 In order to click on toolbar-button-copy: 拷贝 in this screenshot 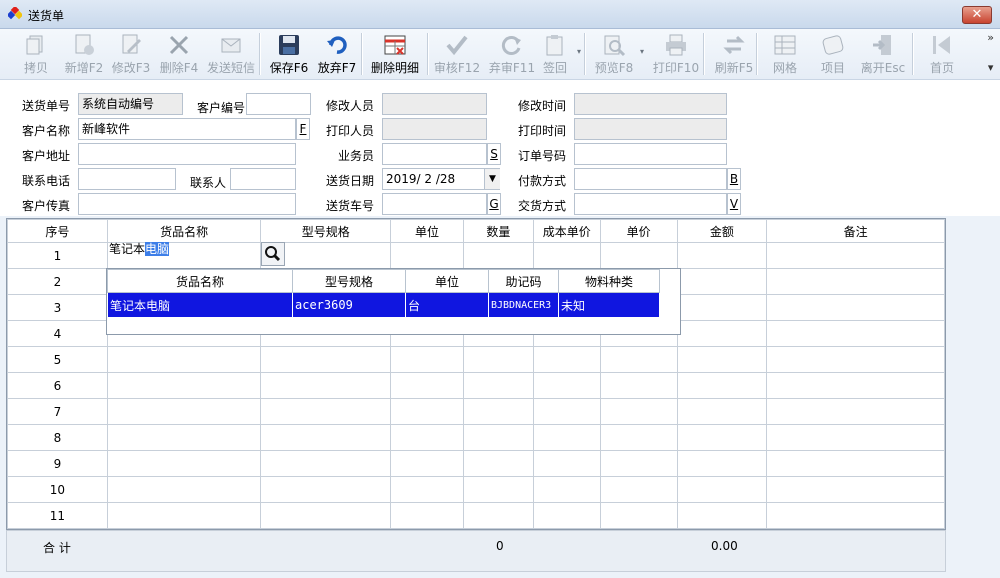, I will do `click(36, 54)`.